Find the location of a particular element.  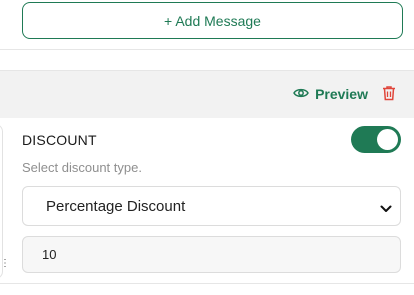

discount-helper-text: Select discount type. is located at coordinates (82, 167).